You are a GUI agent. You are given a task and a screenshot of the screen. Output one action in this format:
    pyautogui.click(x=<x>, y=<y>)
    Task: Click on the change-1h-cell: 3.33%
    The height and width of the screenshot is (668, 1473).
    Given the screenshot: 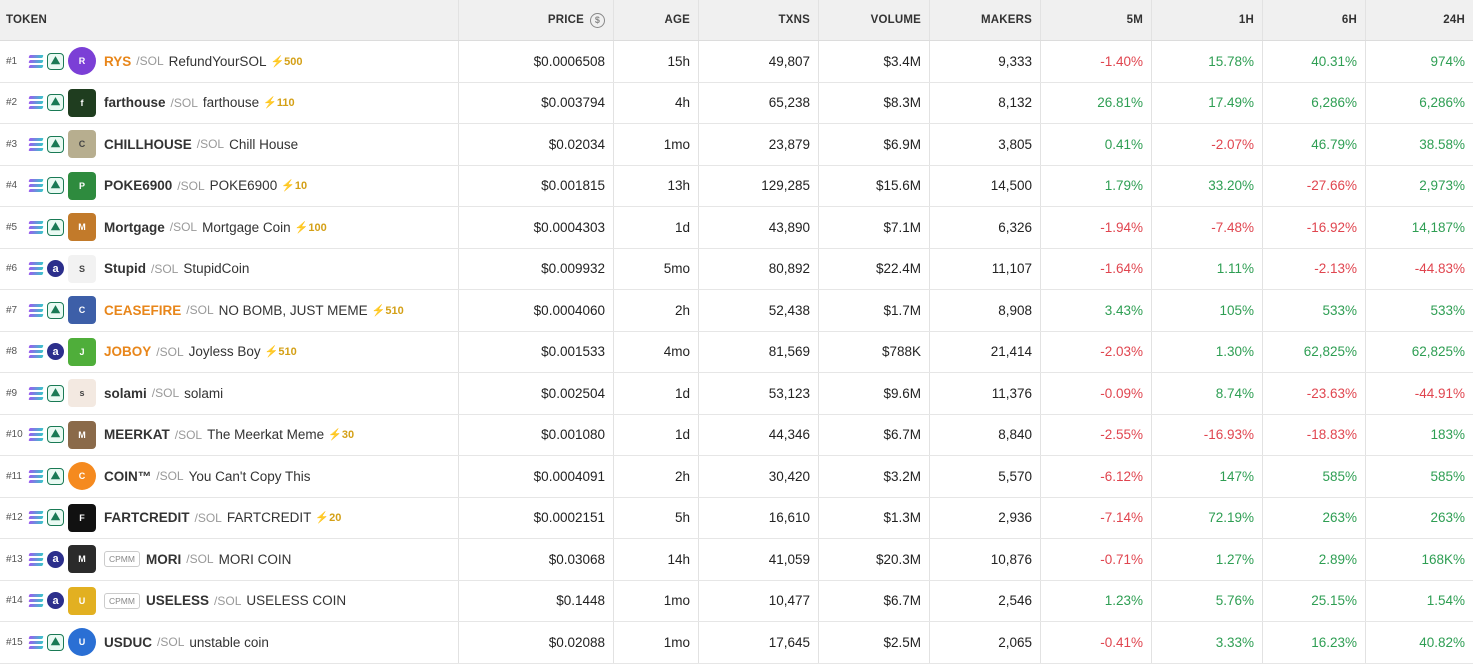 What is the action you would take?
    pyautogui.click(x=1207, y=642)
    